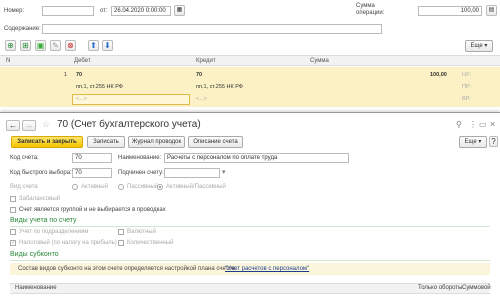 This screenshot has height=300, width=500. What do you see at coordinates (493, 141) in the screenshot?
I see `help-icon: ?` at bounding box center [493, 141].